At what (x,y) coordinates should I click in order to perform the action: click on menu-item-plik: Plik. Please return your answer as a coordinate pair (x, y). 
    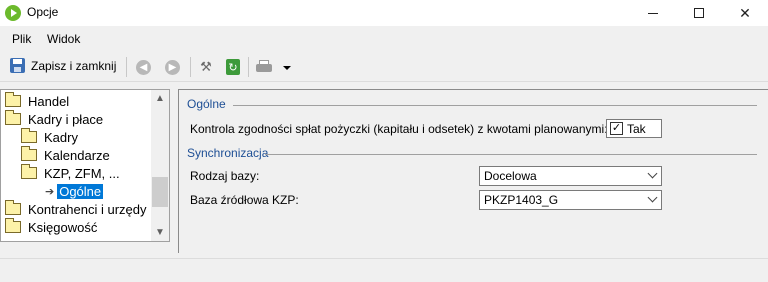
    Looking at the image, I should click on (21, 39).